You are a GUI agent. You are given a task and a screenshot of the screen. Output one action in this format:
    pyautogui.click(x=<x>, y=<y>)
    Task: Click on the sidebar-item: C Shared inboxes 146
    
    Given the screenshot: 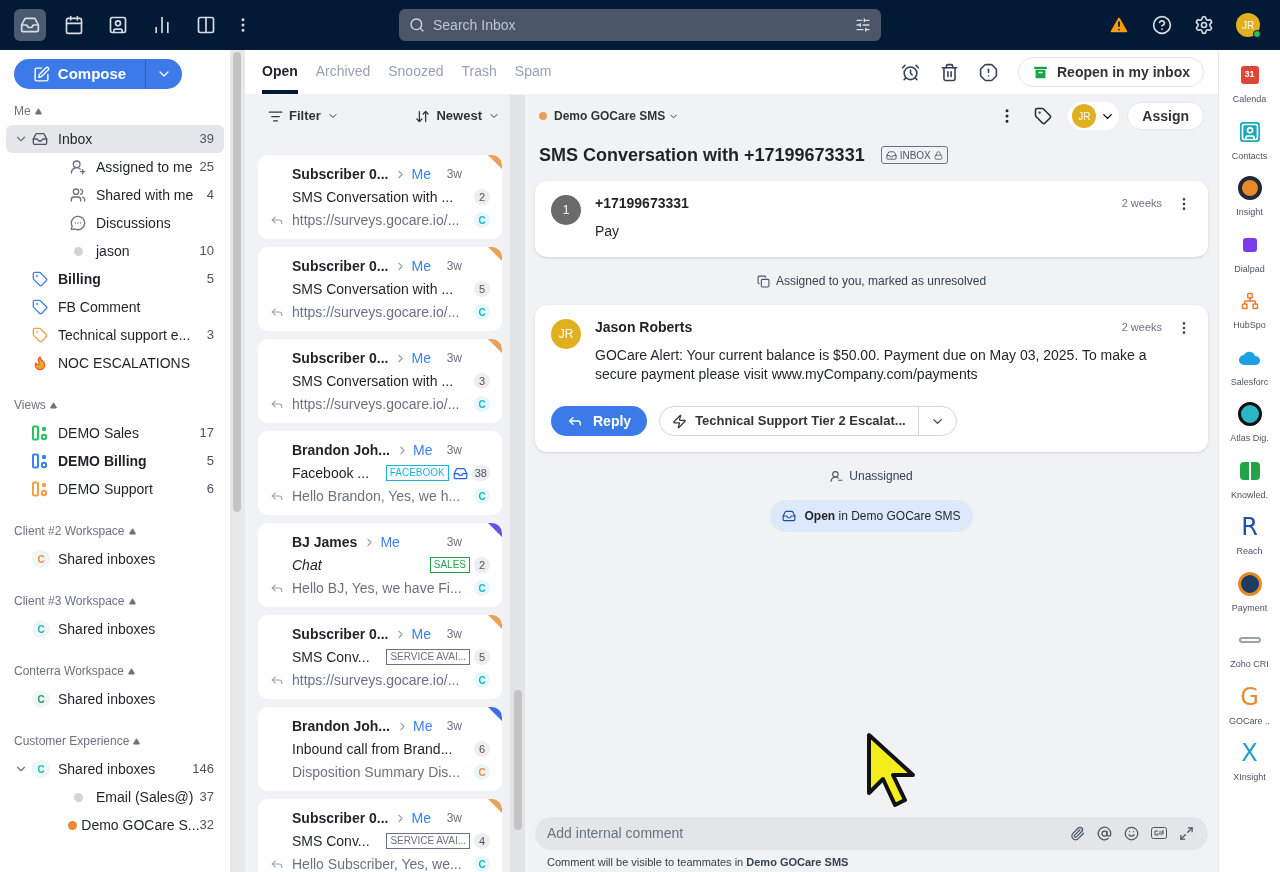 What is the action you would take?
    pyautogui.click(x=115, y=769)
    